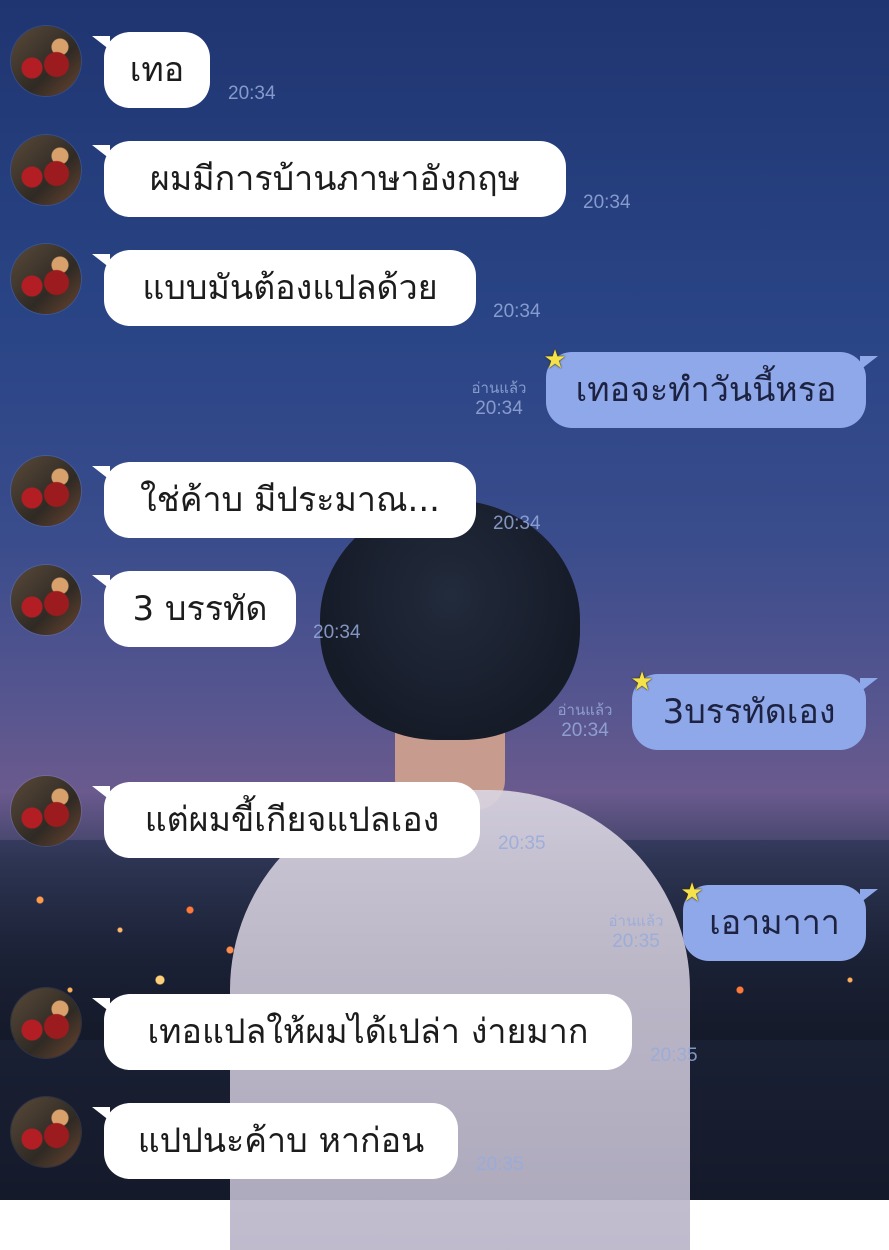  I want to click on outgoing-message-bubble: เอามาาา, so click(780, 923).